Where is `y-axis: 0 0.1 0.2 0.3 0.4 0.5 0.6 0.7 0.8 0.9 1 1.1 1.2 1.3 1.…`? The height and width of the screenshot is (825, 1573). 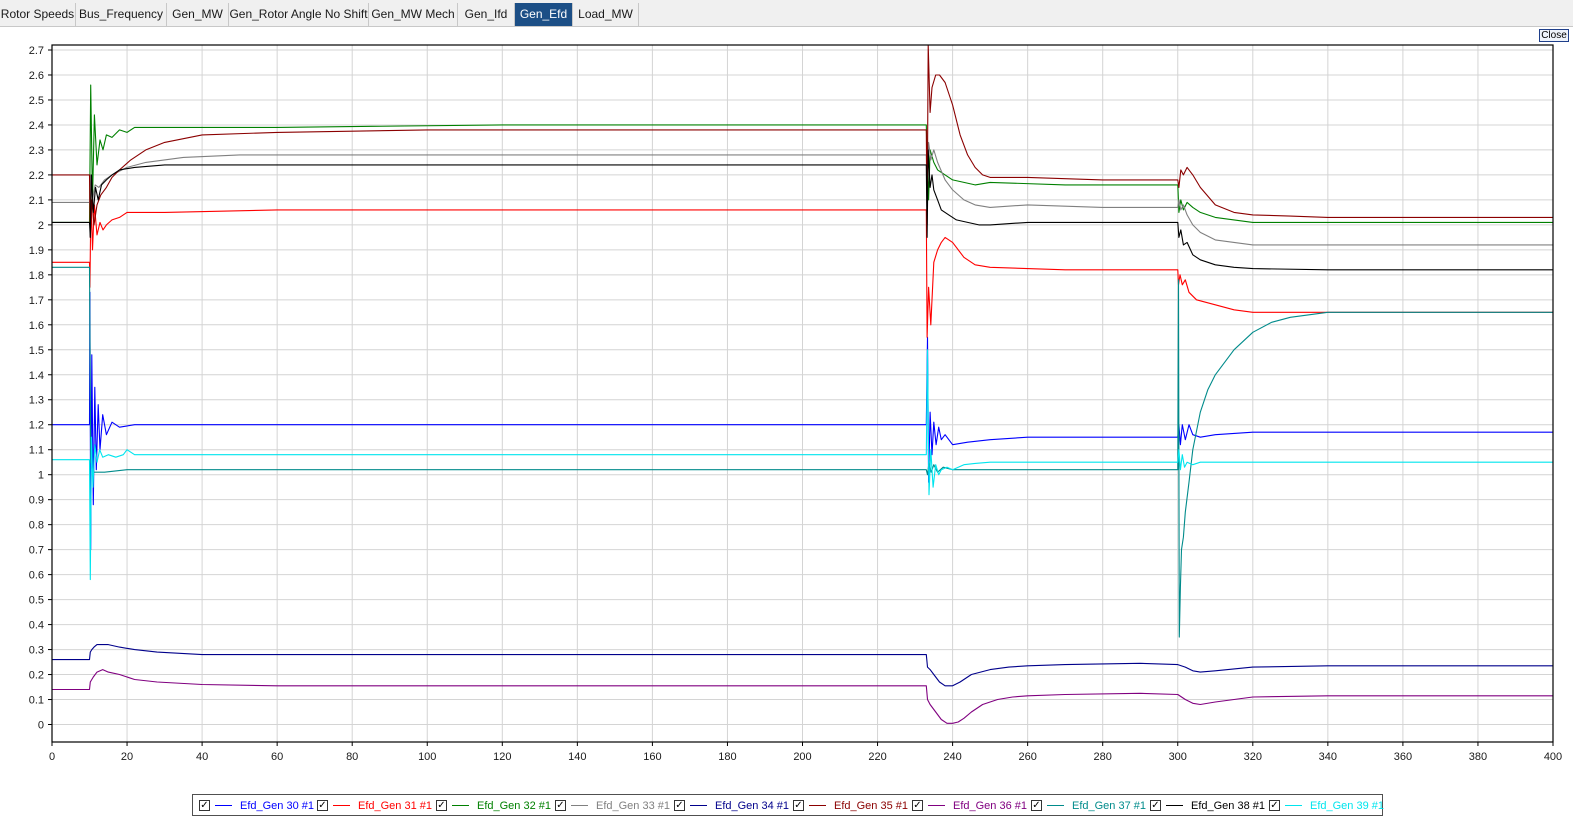
y-axis: 0 0.1 0.2 0.3 0.4 0.5 0.6 0.7 0.8 0.9 1 1.1 1.2 1.3 1.… is located at coordinates (40, 388).